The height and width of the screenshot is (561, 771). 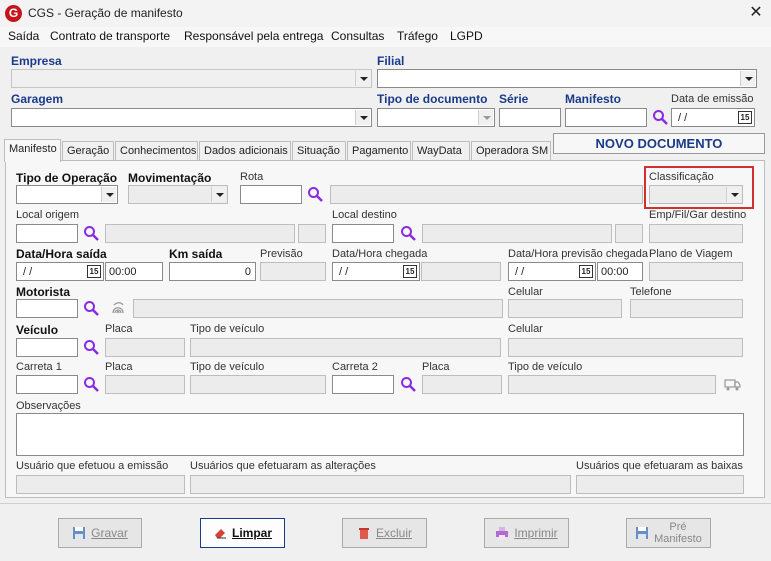 What do you see at coordinates (606, 117) in the screenshot?
I see `manifesto-input` at bounding box center [606, 117].